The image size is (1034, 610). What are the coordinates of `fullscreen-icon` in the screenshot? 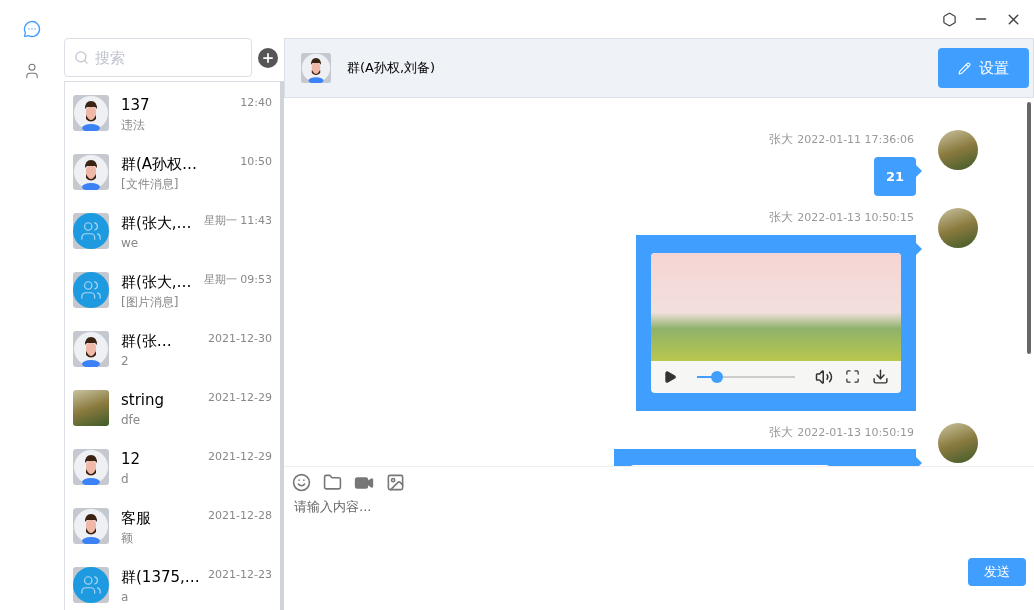 It's located at (852, 376).